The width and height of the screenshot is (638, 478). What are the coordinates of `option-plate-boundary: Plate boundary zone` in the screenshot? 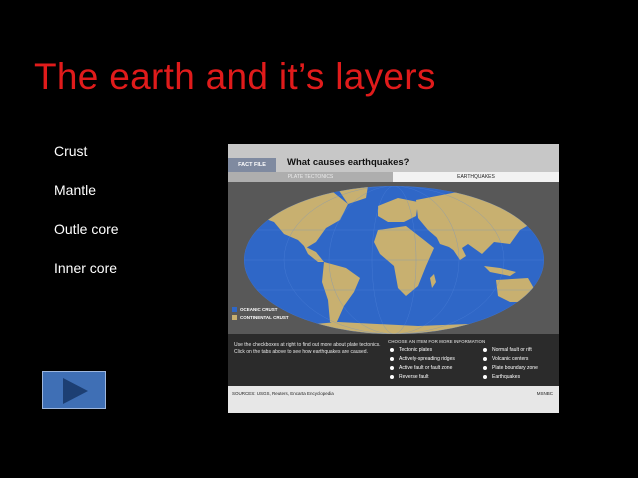 It's located at (510, 368).